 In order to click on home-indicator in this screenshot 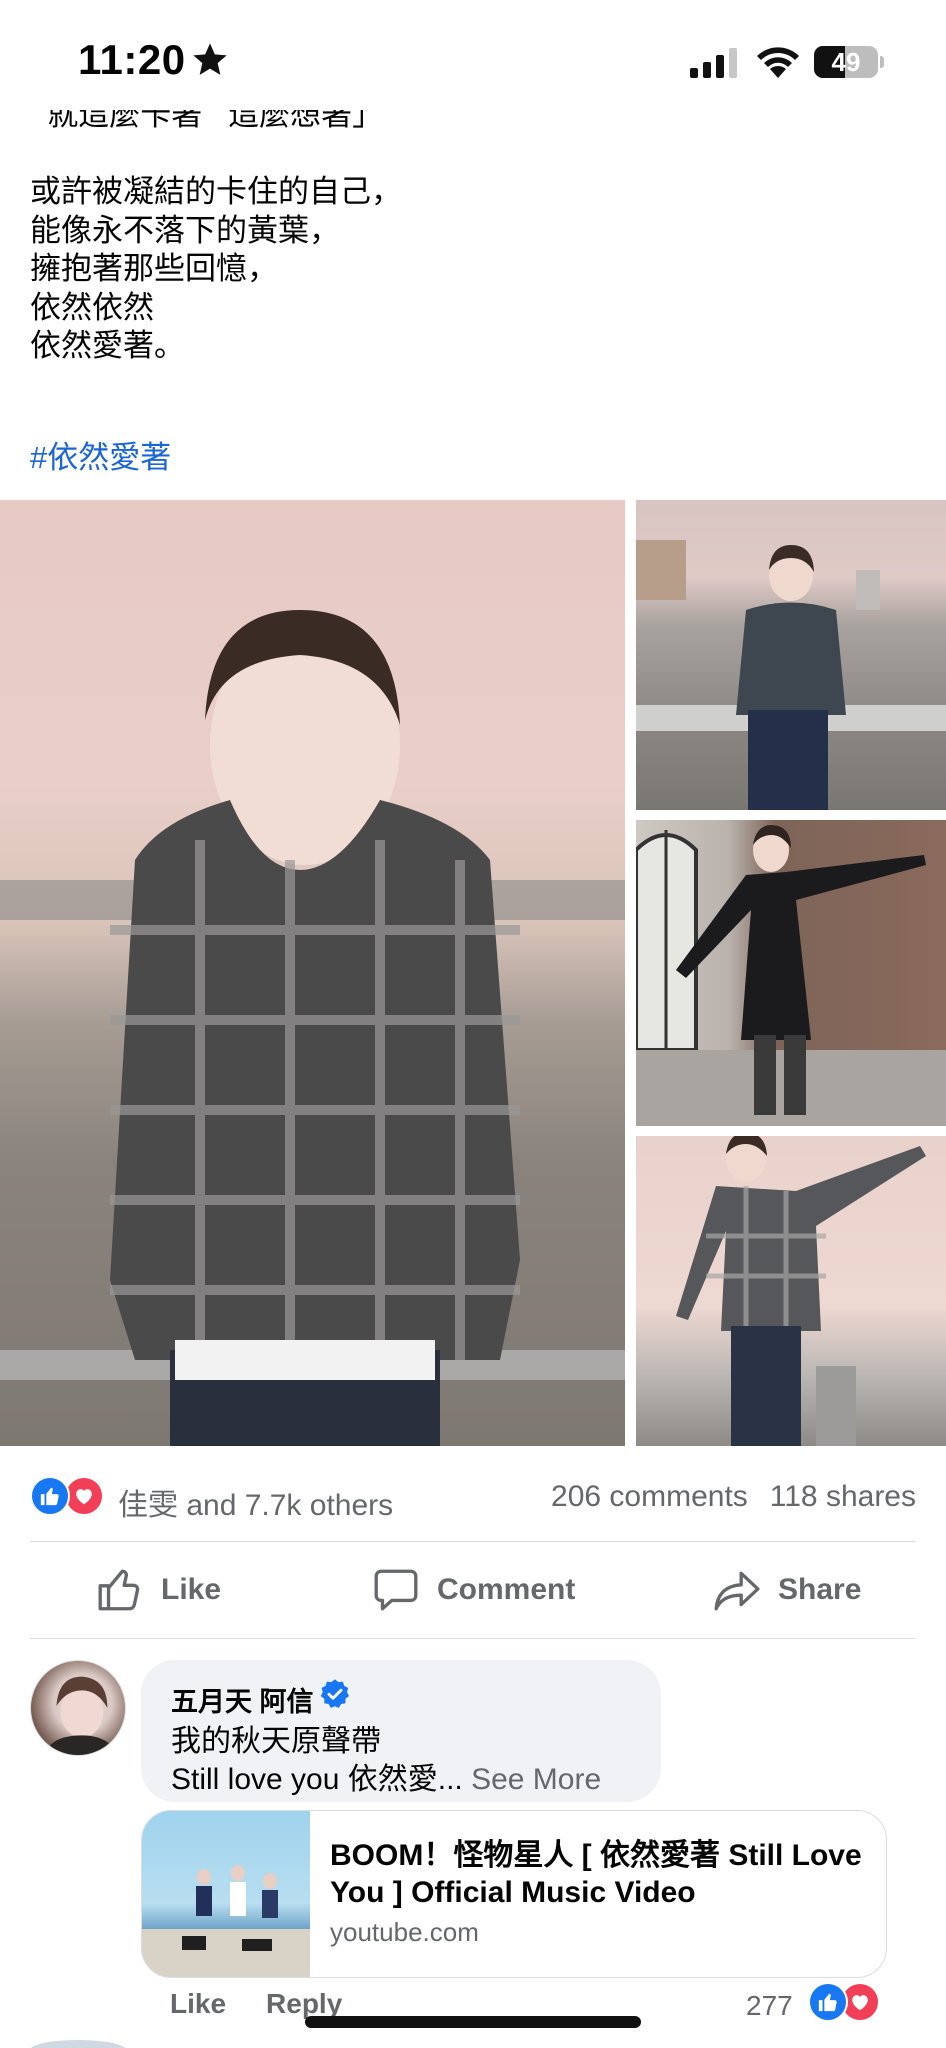, I will do `click(473, 2022)`.